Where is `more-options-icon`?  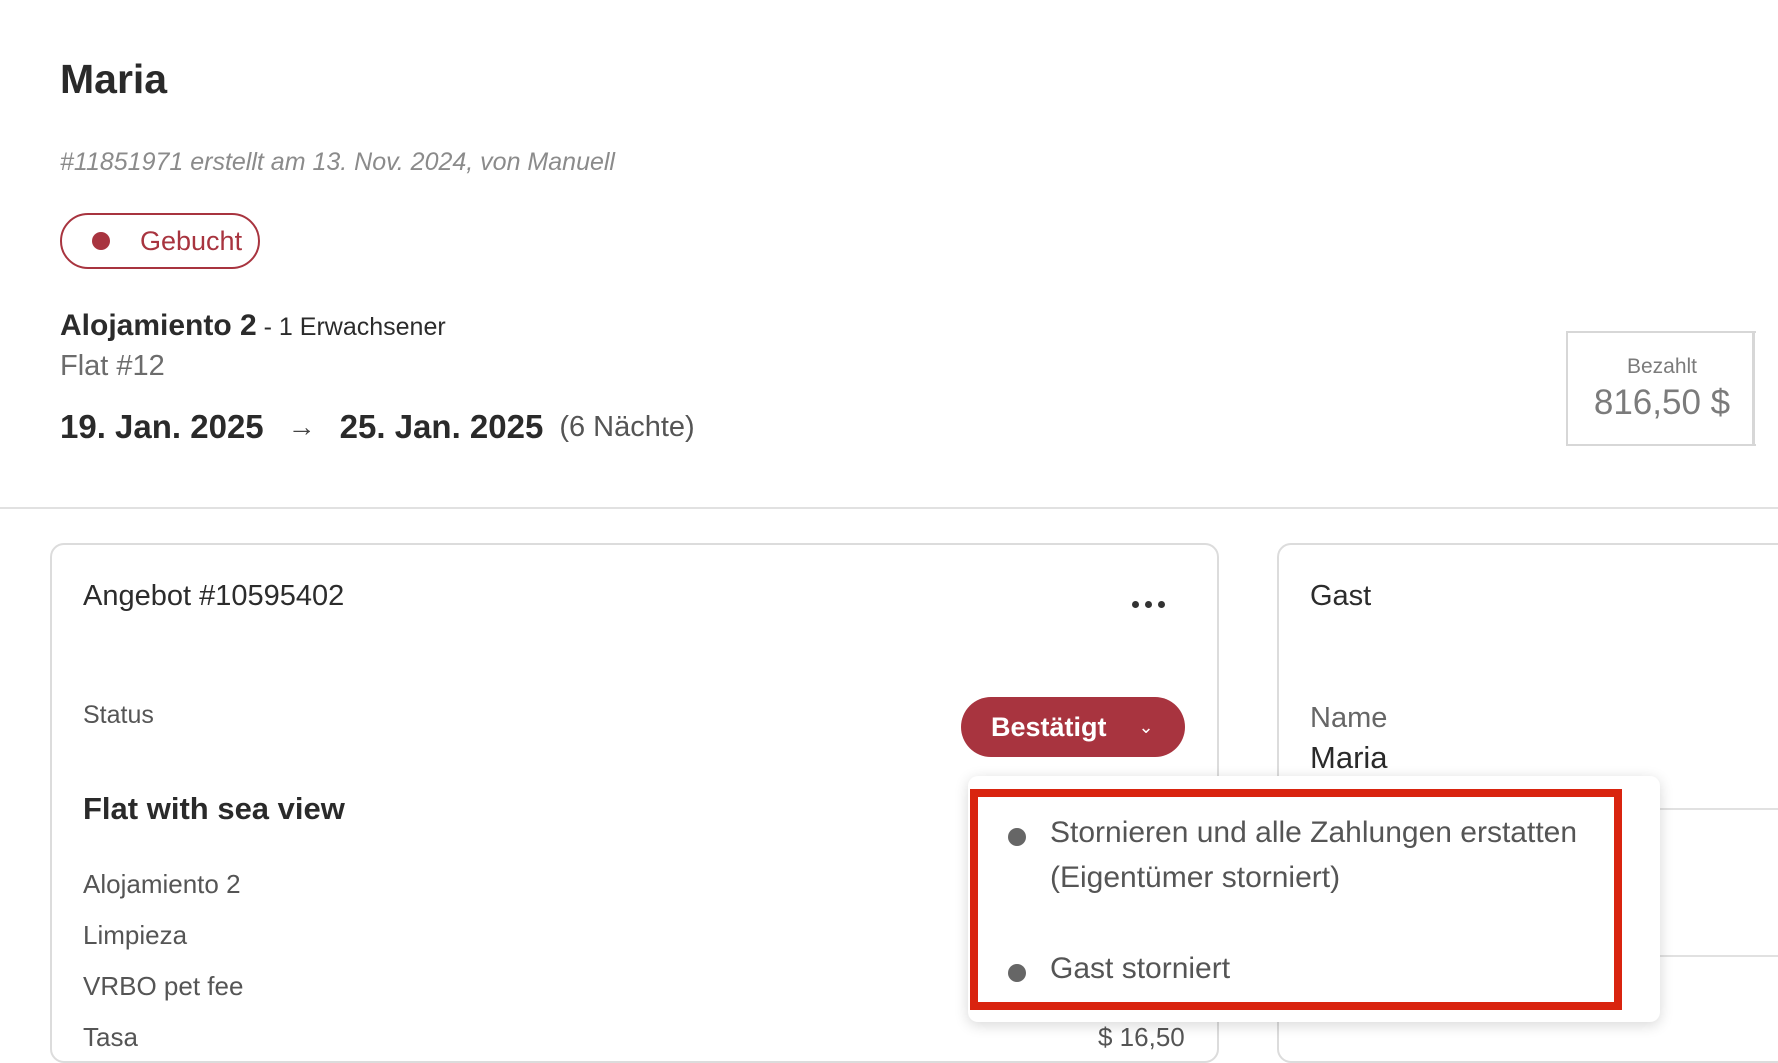
more-options-icon is located at coordinates (1154, 604).